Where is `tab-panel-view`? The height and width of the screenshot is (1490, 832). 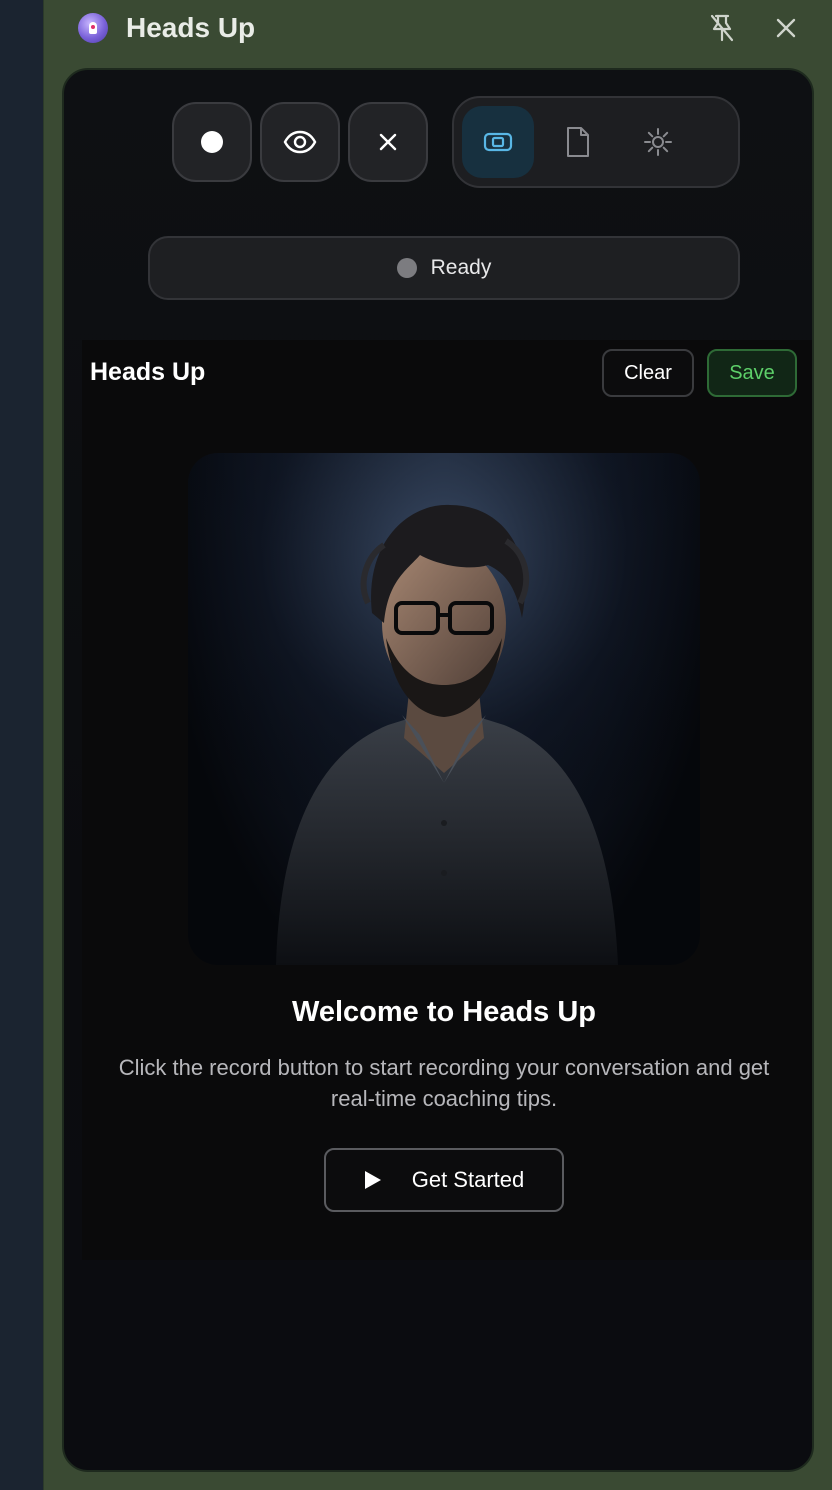 tab-panel-view is located at coordinates (498, 142).